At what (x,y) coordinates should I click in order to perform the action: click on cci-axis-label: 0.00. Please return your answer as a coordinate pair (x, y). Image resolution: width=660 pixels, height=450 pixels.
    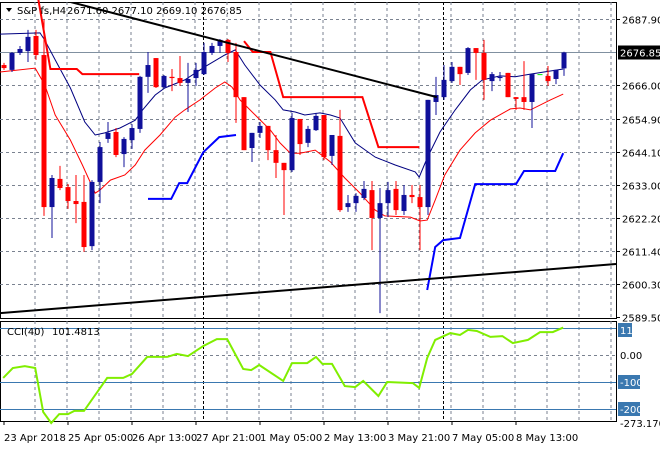
    Looking at the image, I should click on (631, 356).